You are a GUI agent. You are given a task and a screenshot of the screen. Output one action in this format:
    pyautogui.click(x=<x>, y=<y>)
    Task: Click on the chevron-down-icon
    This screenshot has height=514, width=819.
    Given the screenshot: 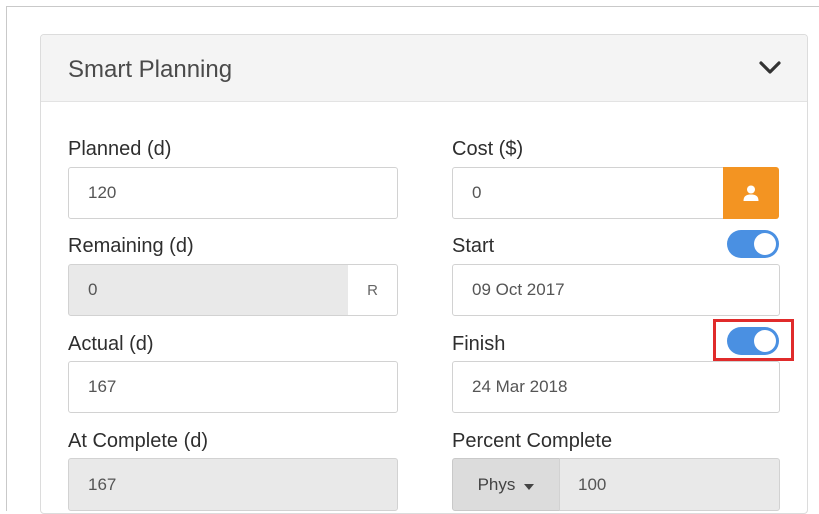 What is the action you would take?
    pyautogui.click(x=770, y=67)
    